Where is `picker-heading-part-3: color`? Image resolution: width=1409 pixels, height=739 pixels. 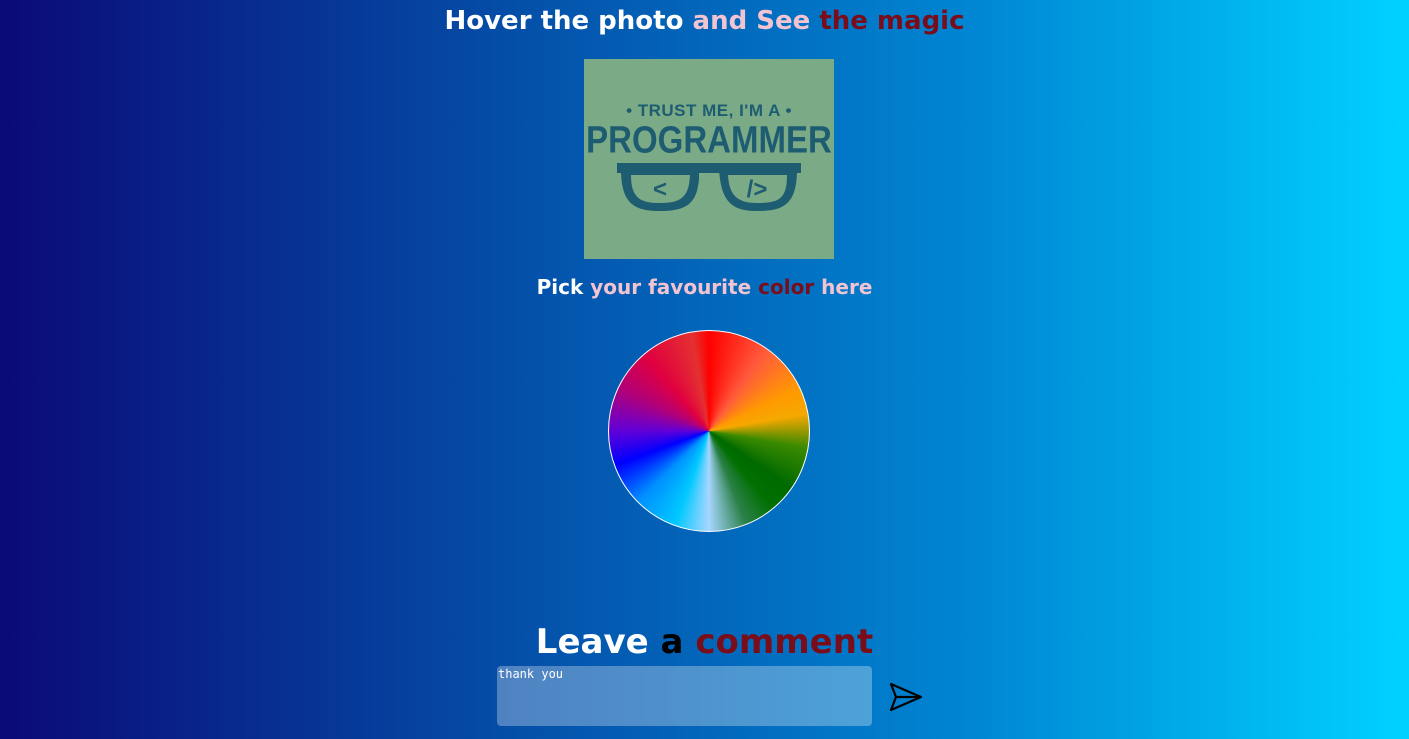 picker-heading-part-3: color is located at coordinates (786, 287).